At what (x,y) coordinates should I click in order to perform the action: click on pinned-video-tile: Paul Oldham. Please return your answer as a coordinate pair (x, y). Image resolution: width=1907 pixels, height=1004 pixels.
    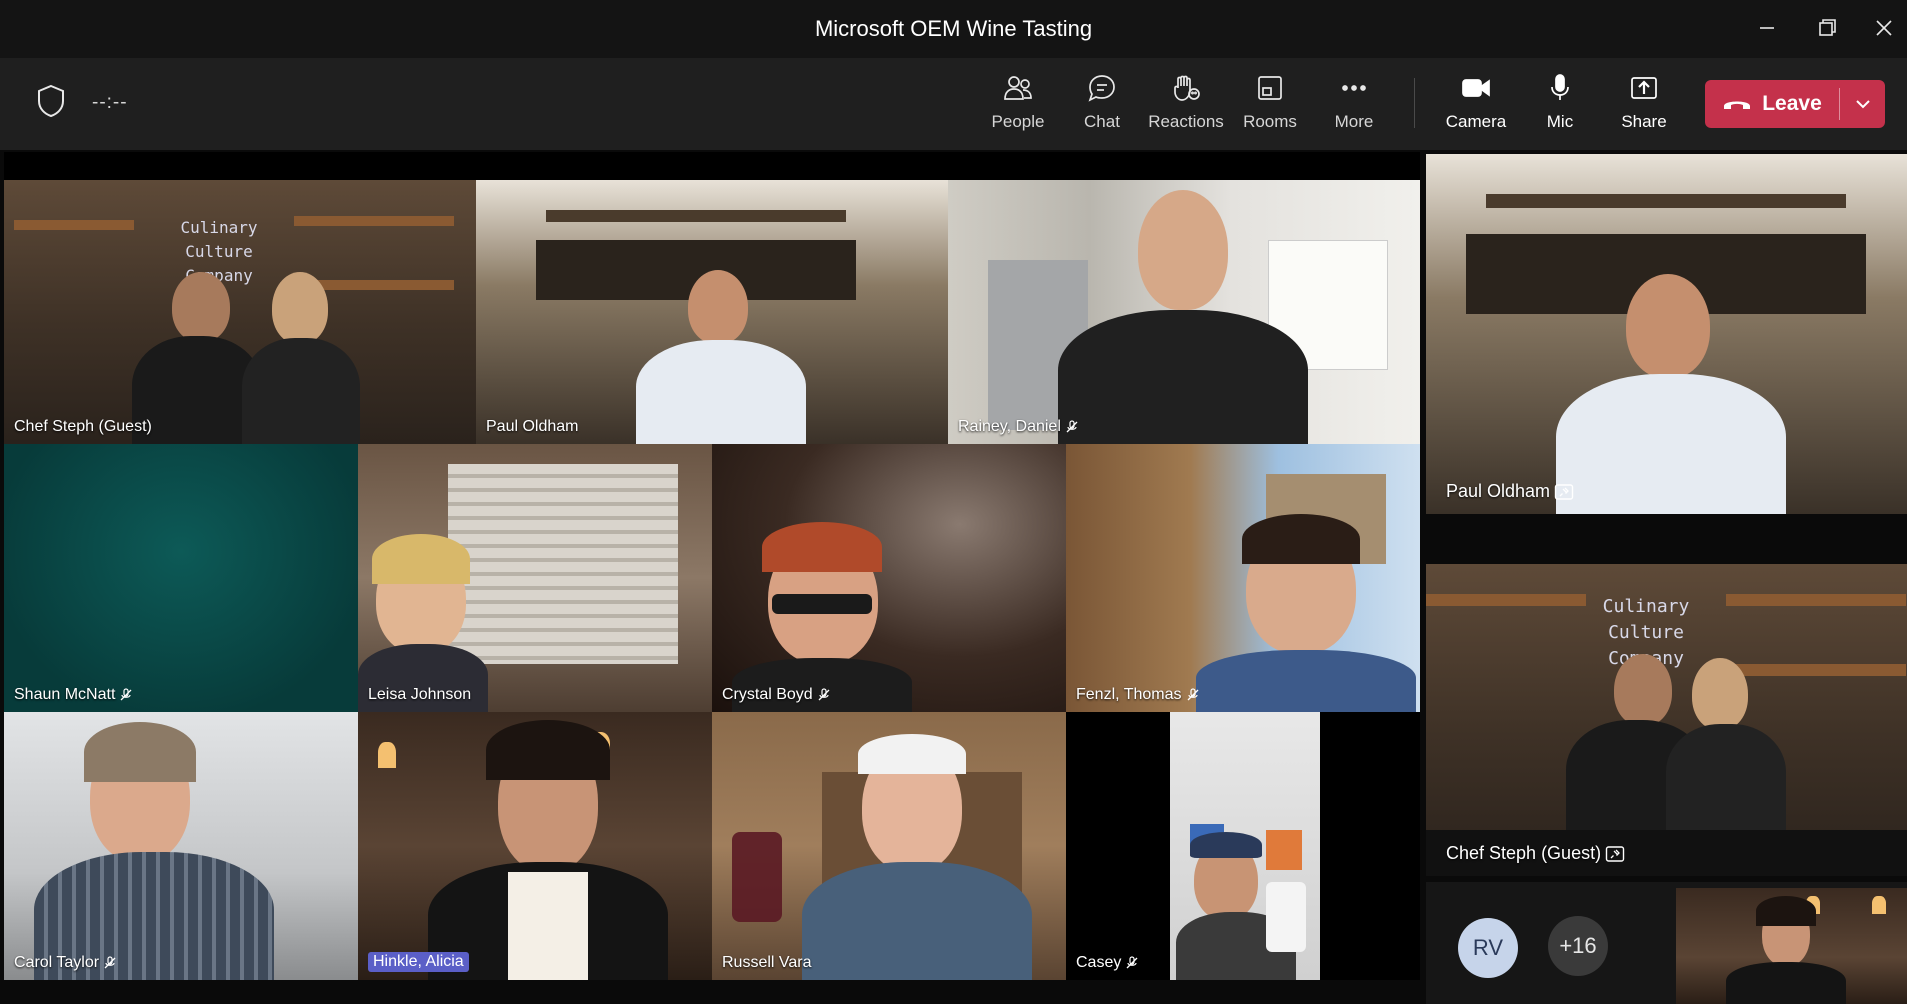
    Looking at the image, I should click on (1666, 334).